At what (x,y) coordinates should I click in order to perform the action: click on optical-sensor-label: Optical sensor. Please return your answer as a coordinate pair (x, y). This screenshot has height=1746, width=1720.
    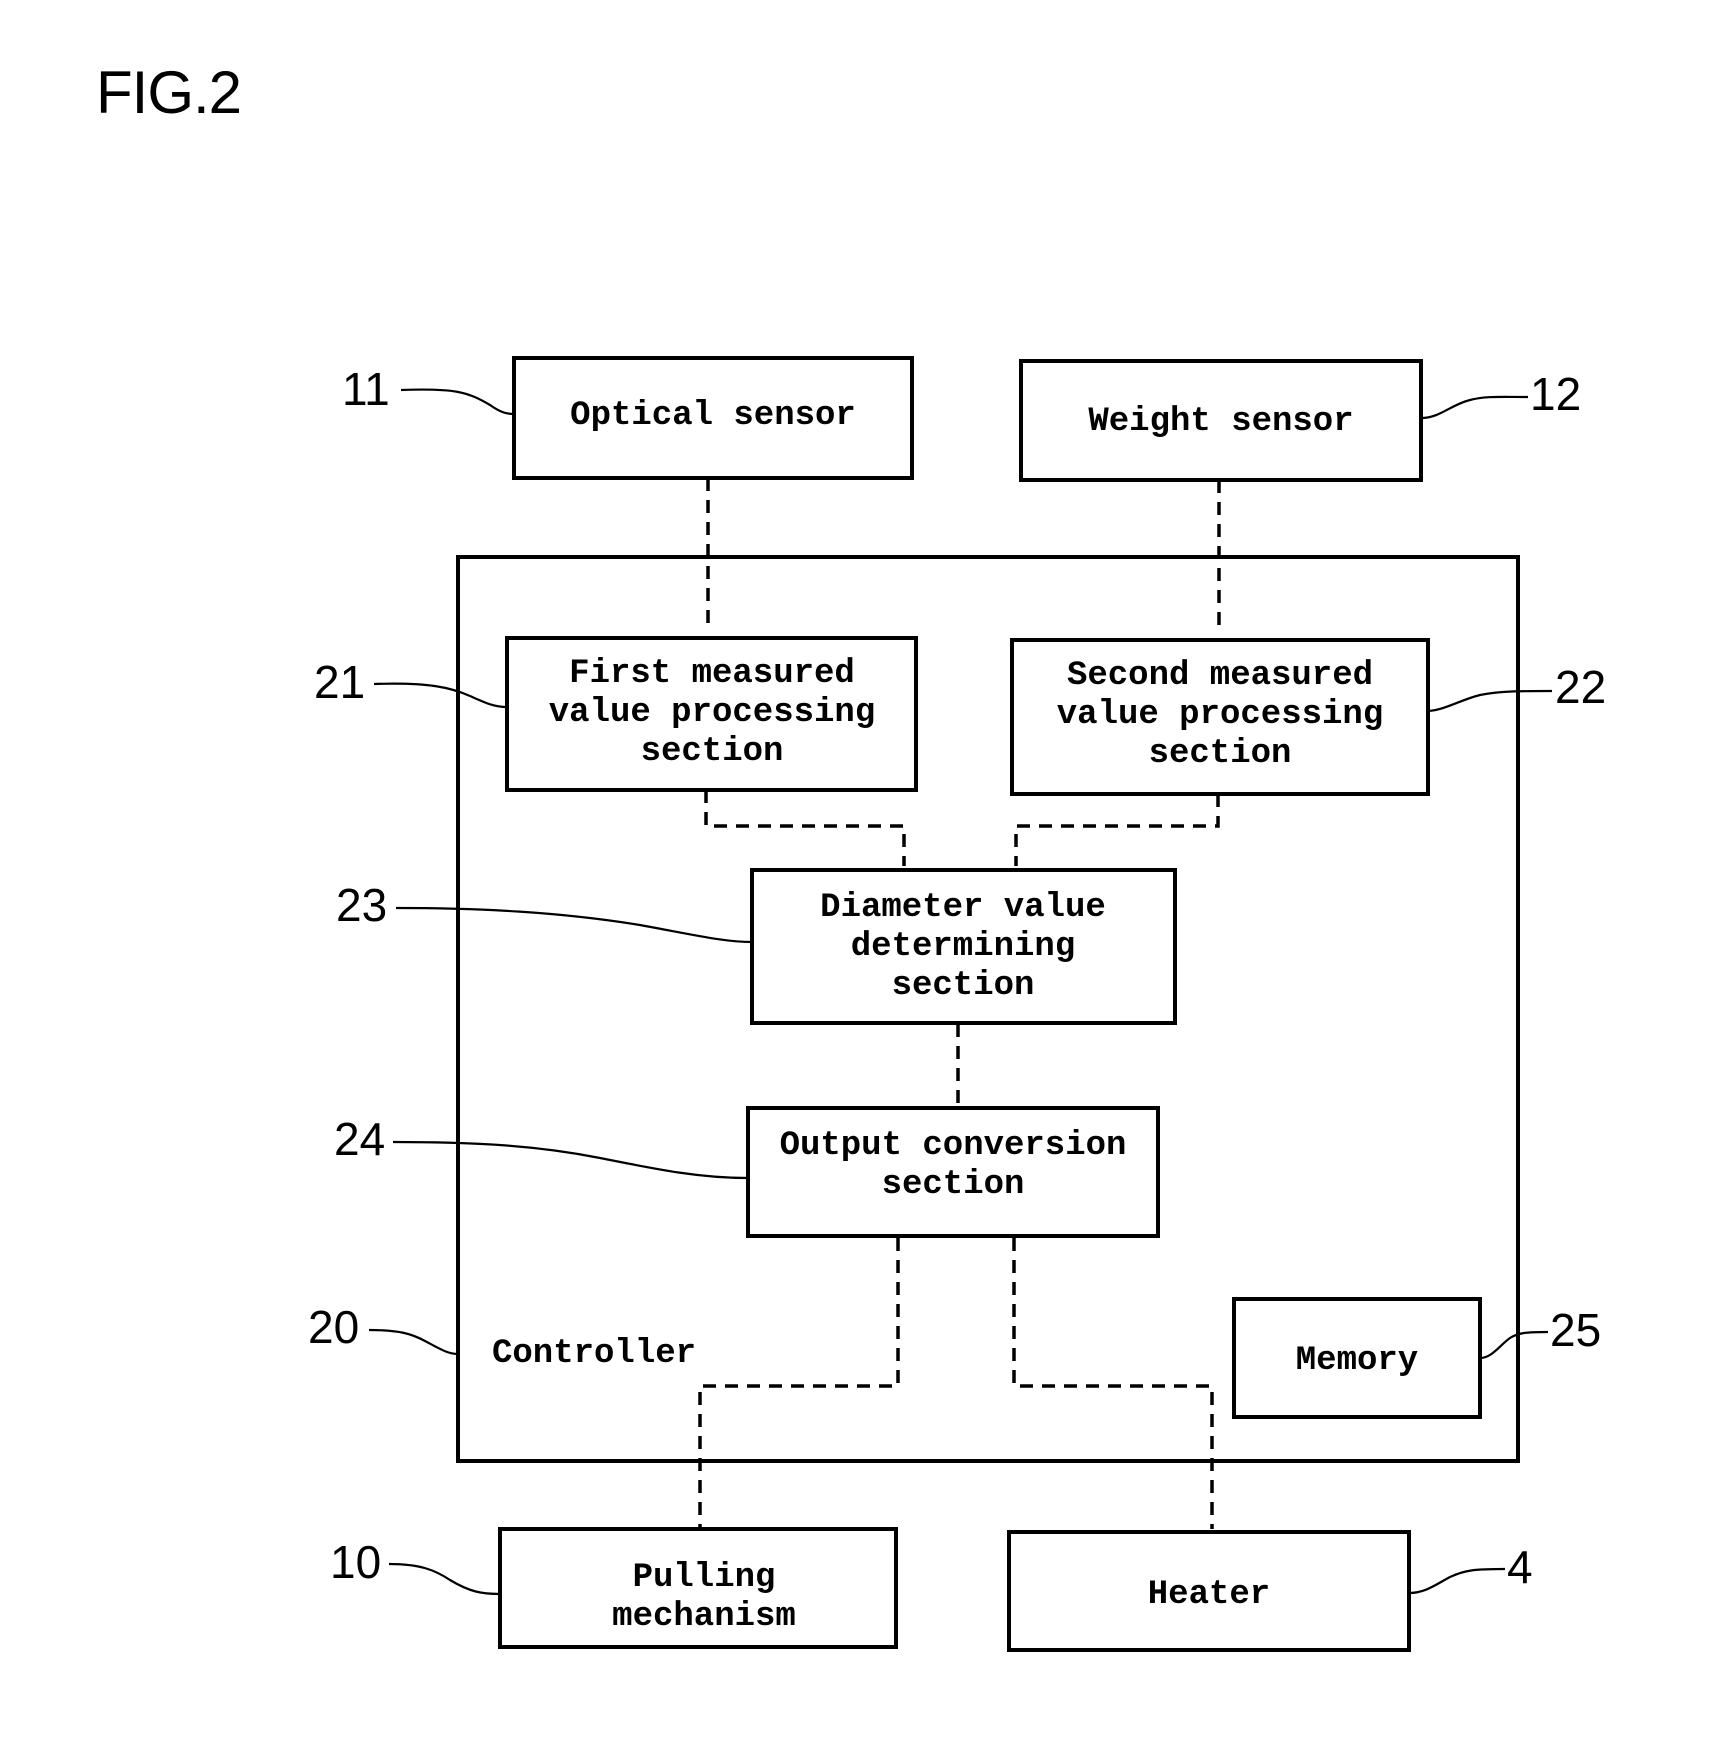
    Looking at the image, I should click on (713, 416).